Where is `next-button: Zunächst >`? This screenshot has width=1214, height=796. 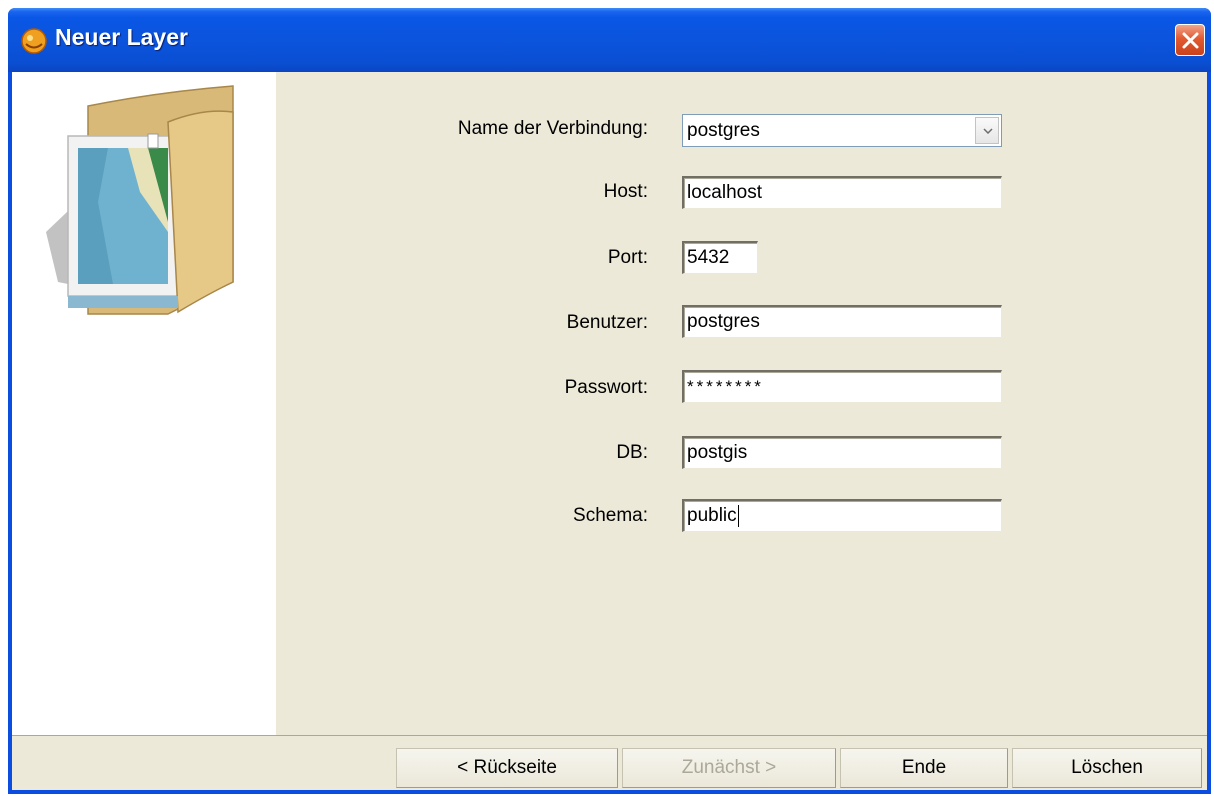 next-button: Zunächst > is located at coordinates (729, 768).